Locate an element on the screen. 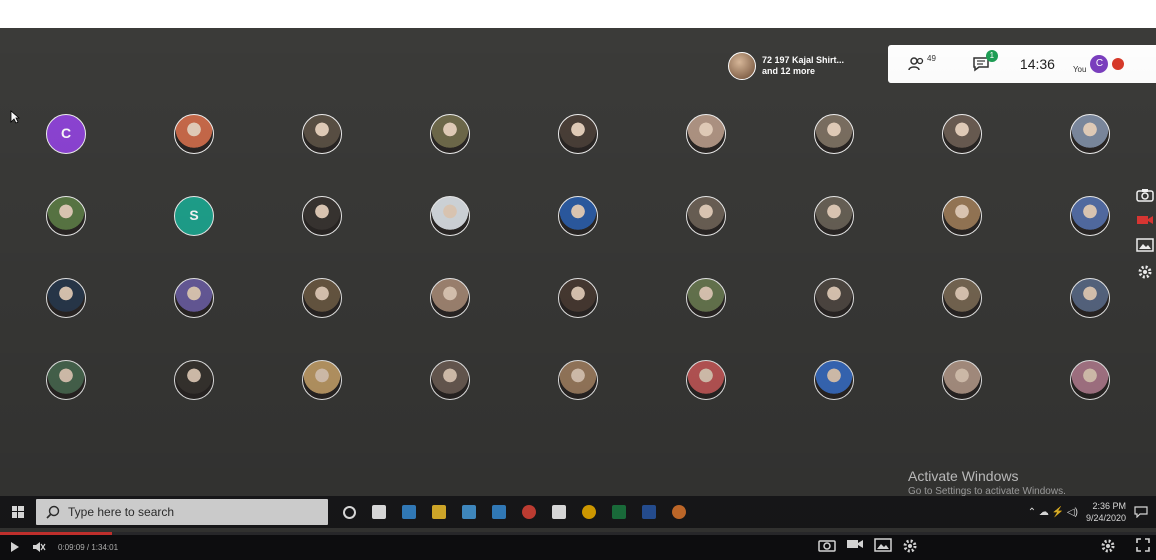 This screenshot has height=560, width=1156. windows-logo-icon is located at coordinates (18, 512).